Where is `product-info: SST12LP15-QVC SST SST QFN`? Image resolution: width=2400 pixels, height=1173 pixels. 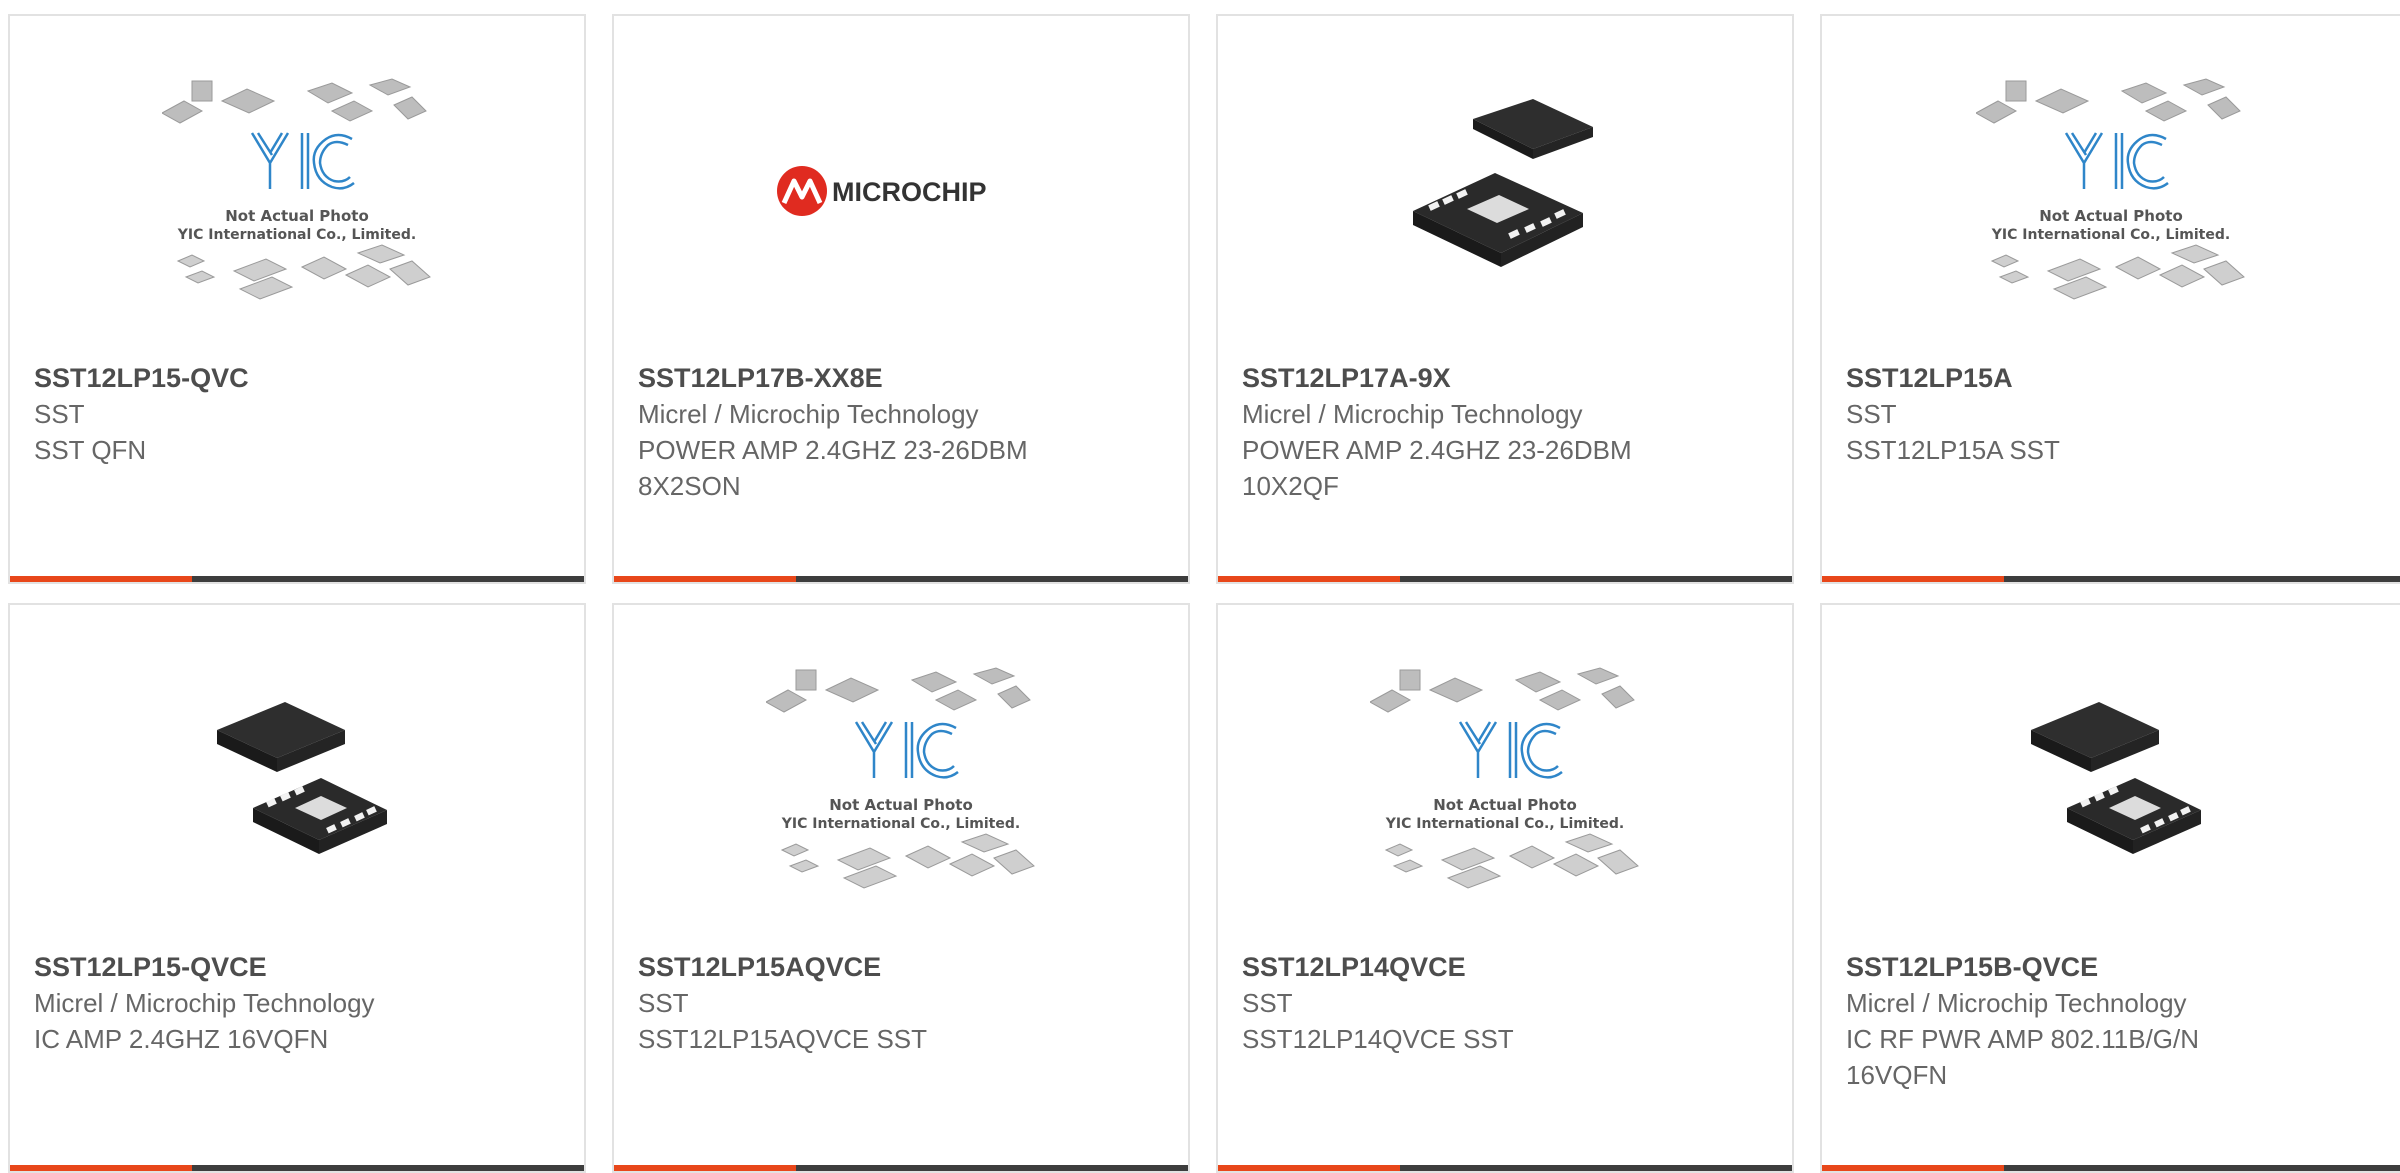 product-info: SST12LP15-QVC SST SST QFN is located at coordinates (297, 414).